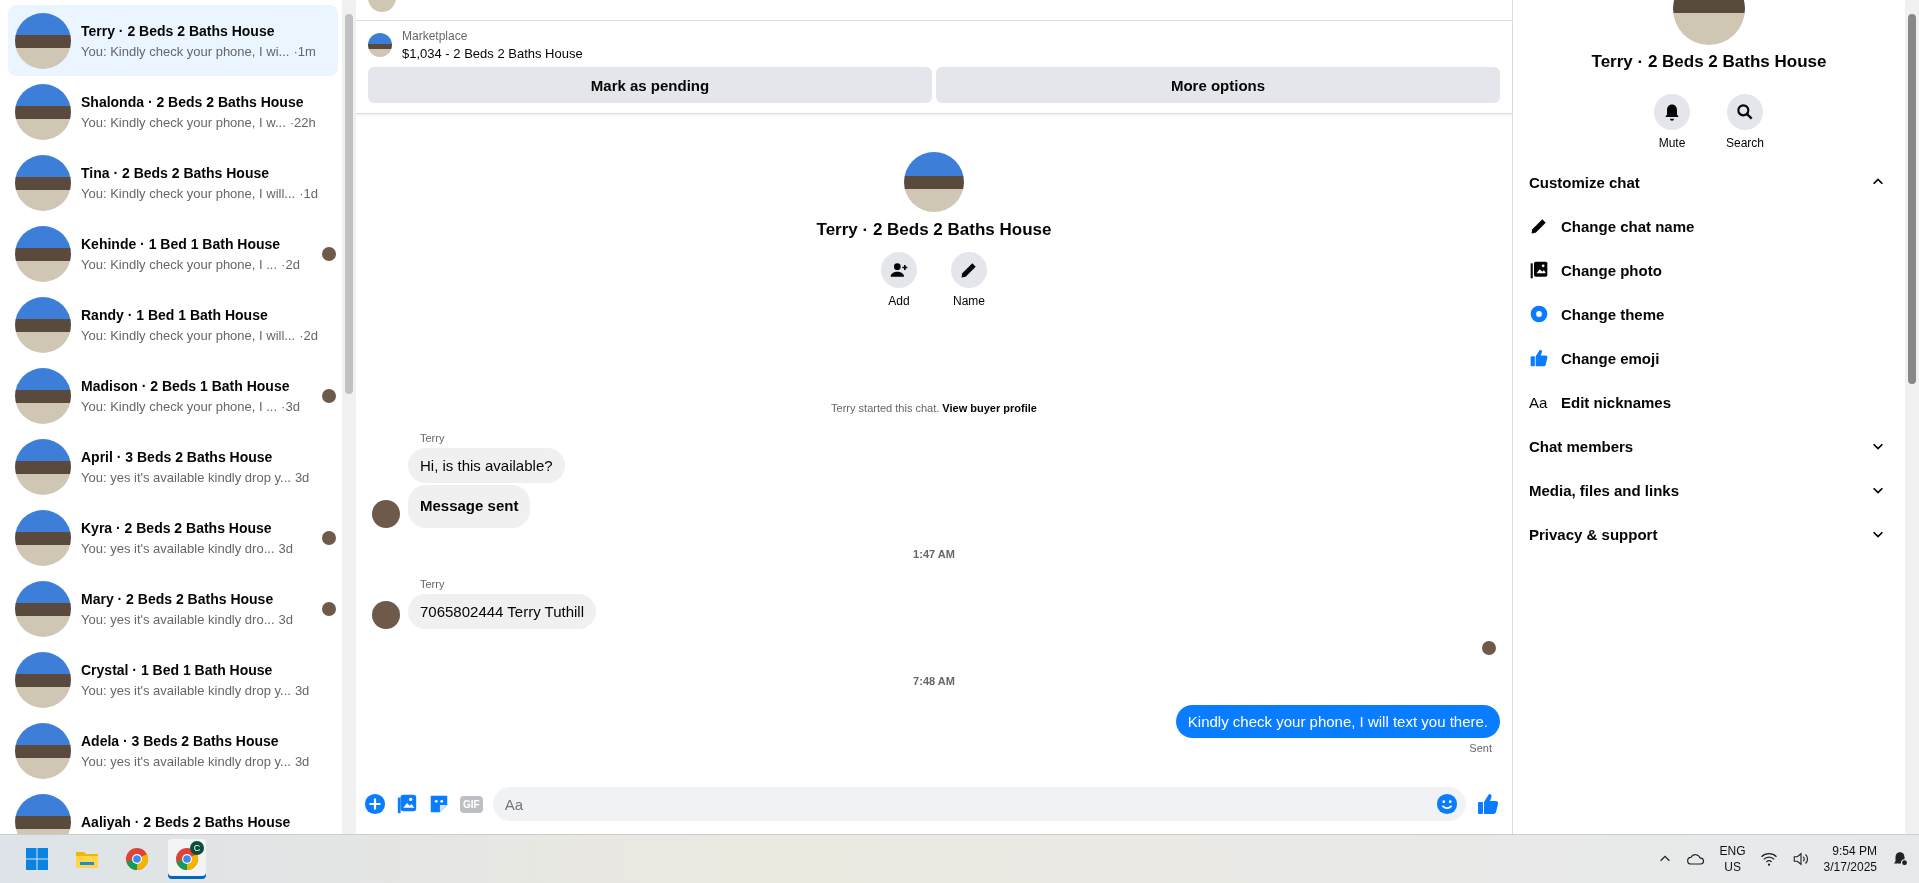 This screenshot has height=883, width=1919. What do you see at coordinates (173, 537) in the screenshot?
I see `conversation-item: Kyra · 2 Beds 2 Baths House You: yes it's available kindly dro... 3d` at bounding box center [173, 537].